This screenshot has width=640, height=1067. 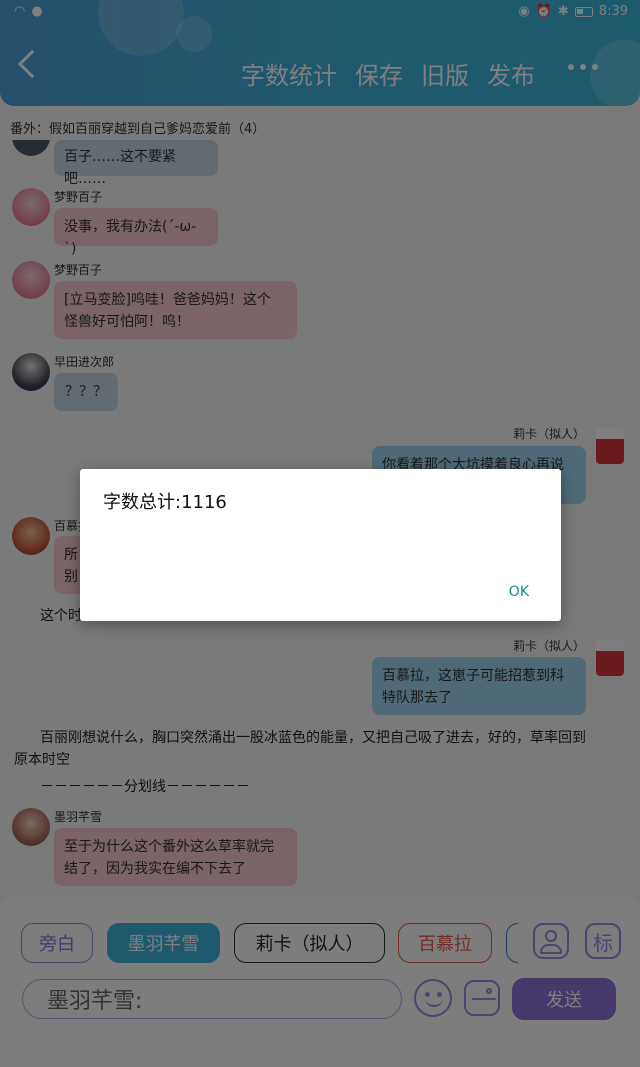 I want to click on dialog-message: 字数总计:1116, so click(x=165, y=502).